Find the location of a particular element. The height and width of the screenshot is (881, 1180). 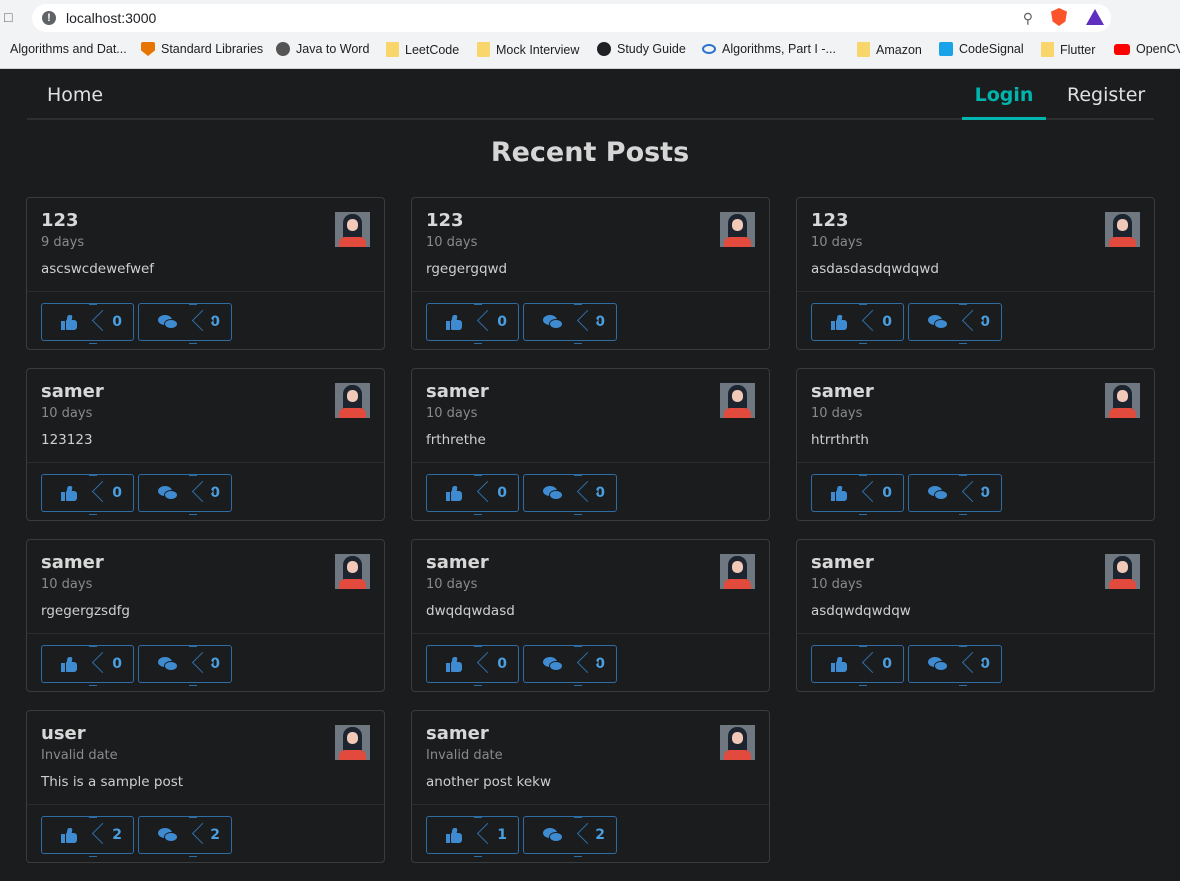

like-button: 2 is located at coordinates (87, 836).